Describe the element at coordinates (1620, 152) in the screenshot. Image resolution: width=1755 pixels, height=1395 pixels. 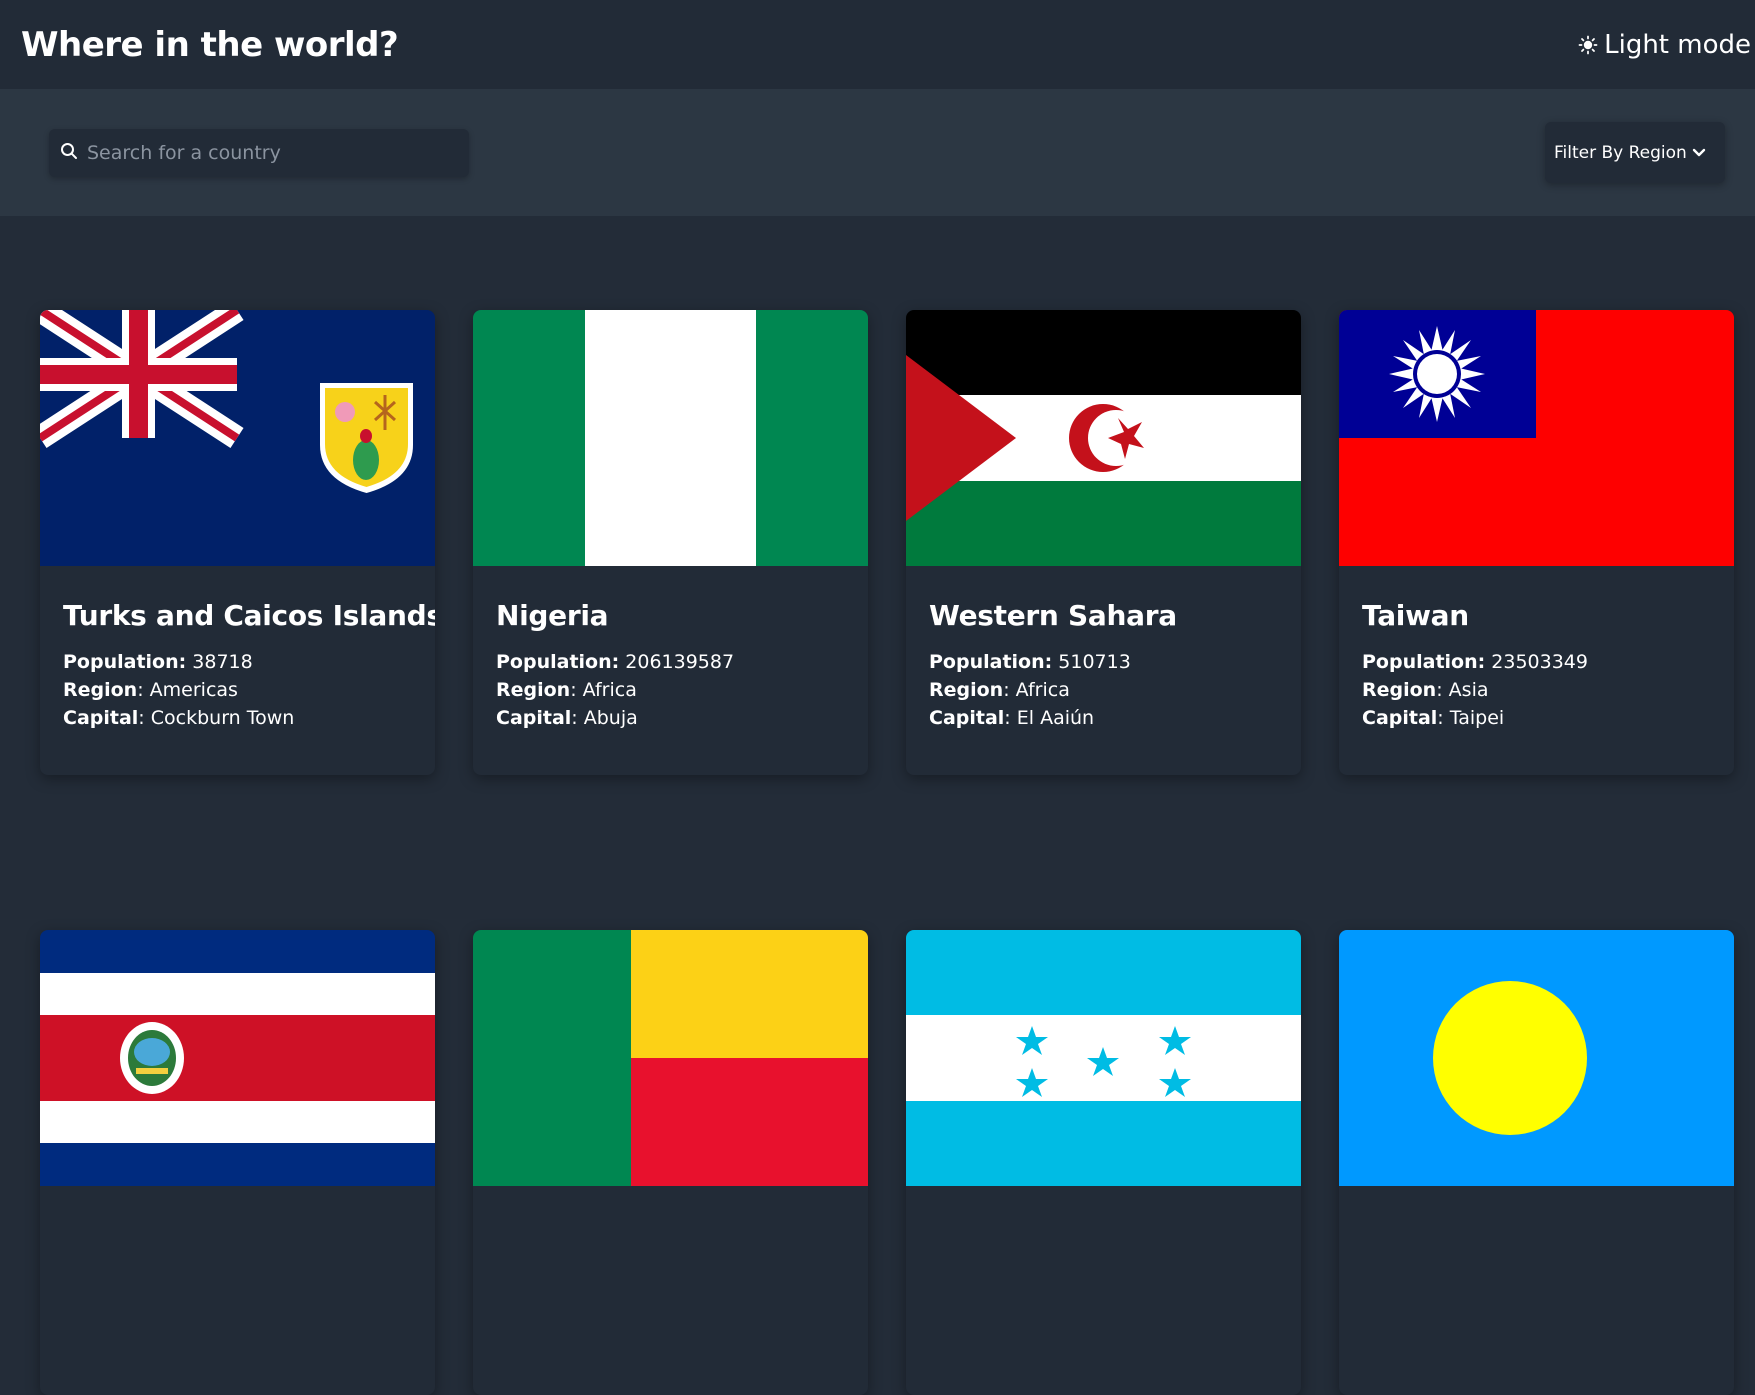
I see `region-filter-label: Filter By Region` at that location.